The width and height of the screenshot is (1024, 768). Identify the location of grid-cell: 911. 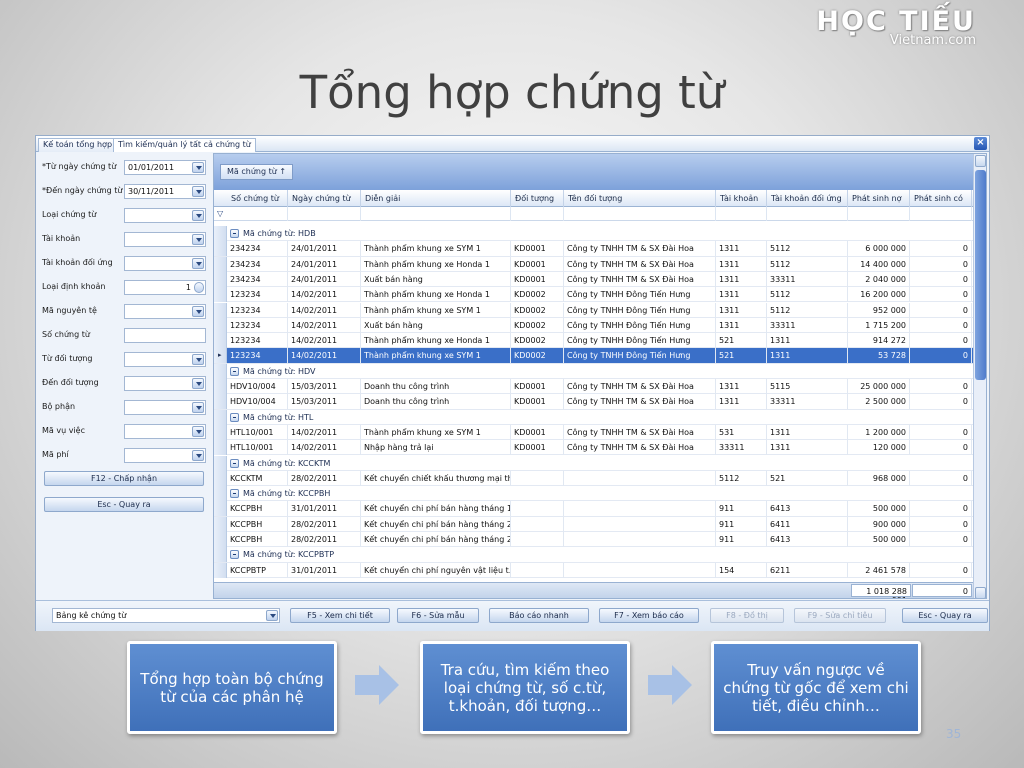
(741, 539).